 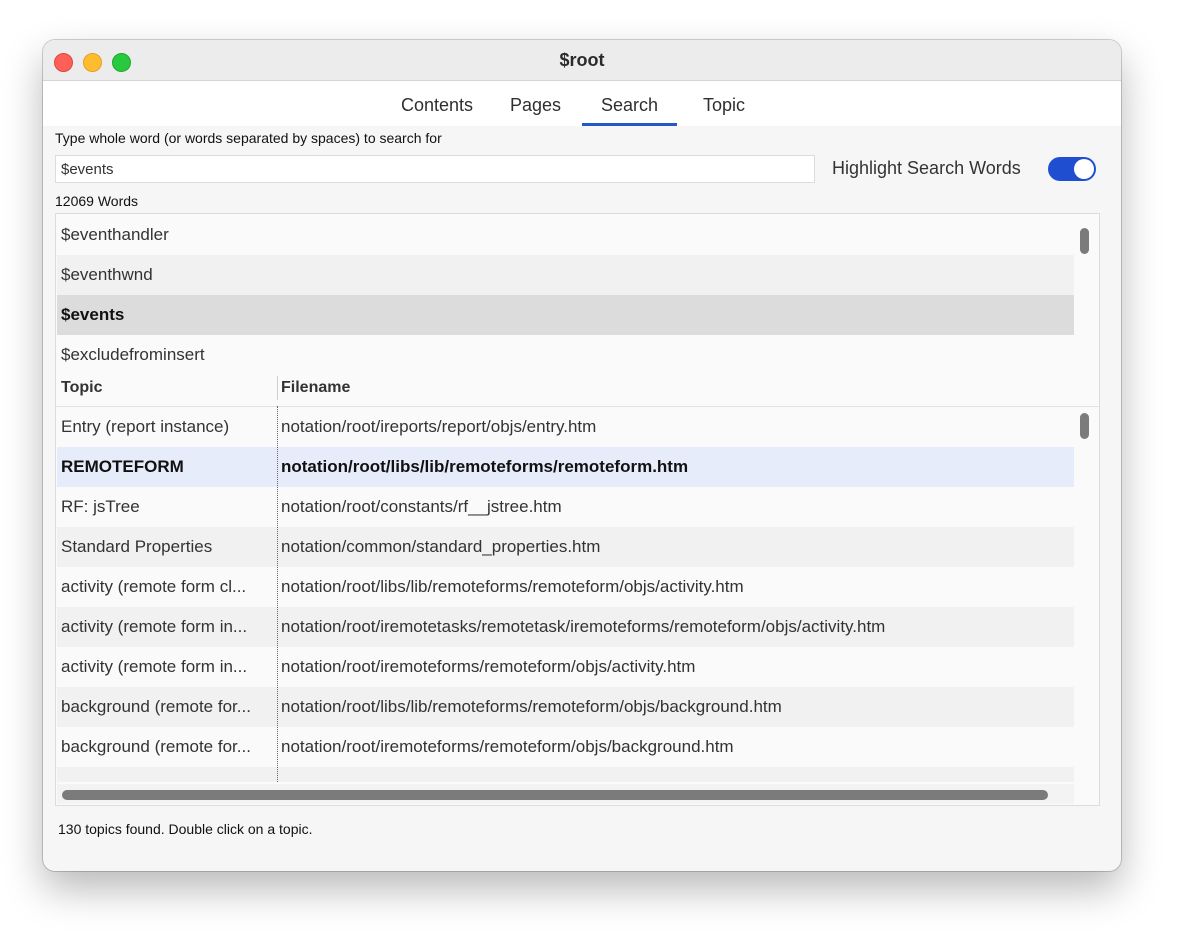 I want to click on results-vertical-scrollbar, so click(x=1084, y=426).